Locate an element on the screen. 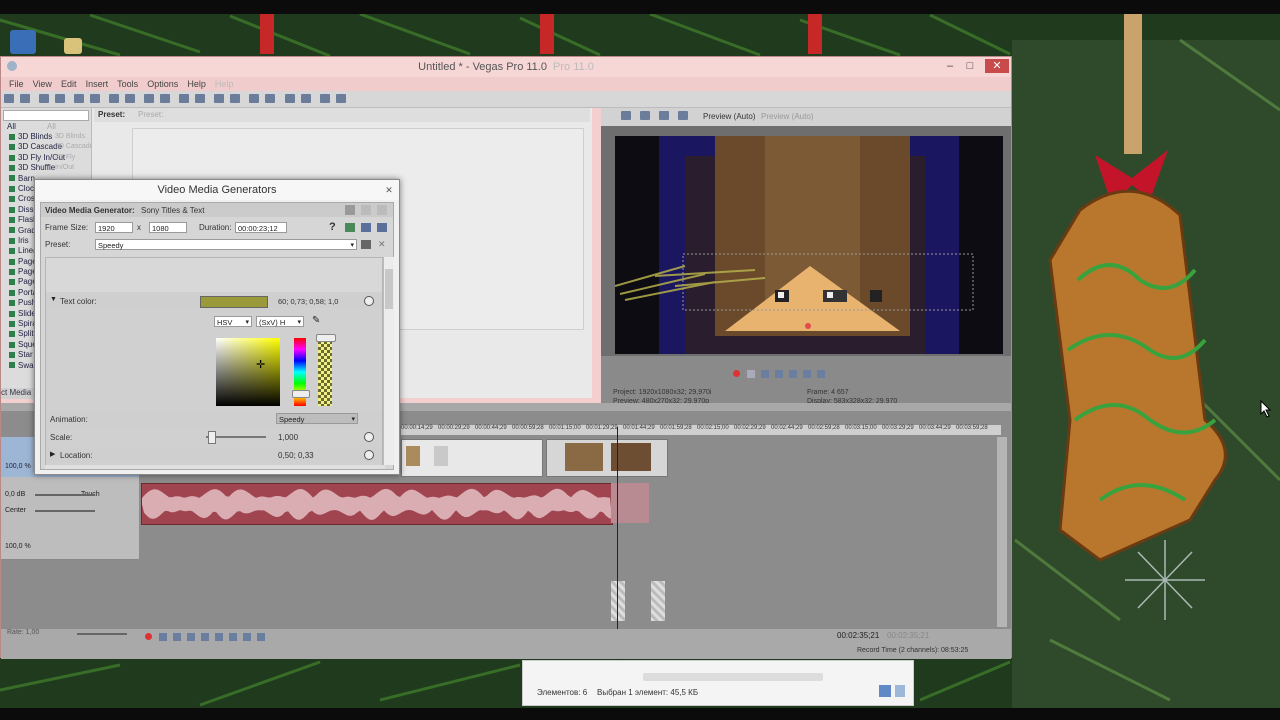 This screenshot has height=720, width=1280. selection-tool-icon is located at coordinates (289, 98).